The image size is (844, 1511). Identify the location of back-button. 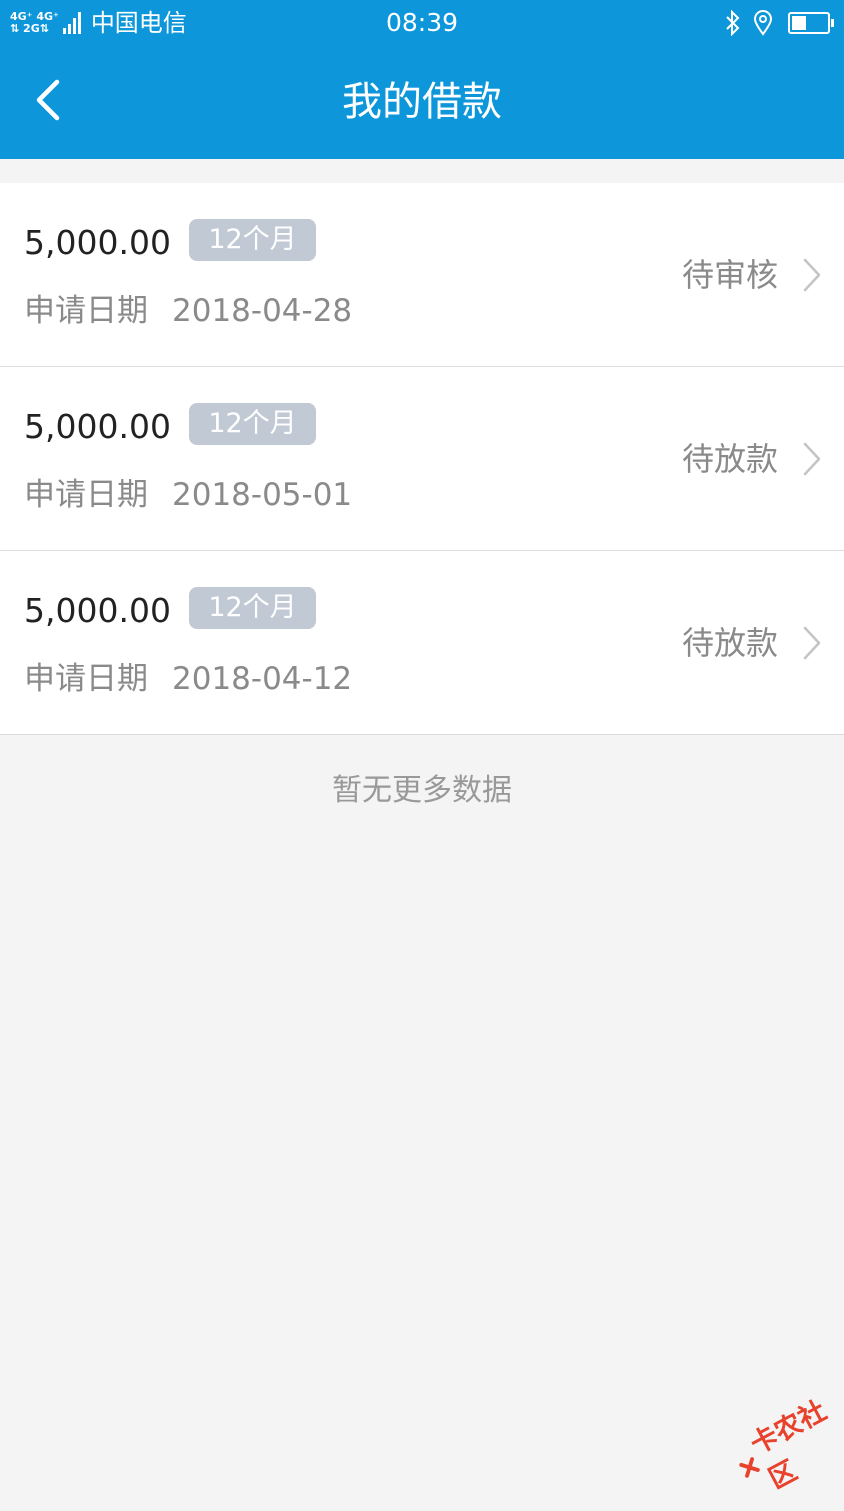
(49, 100).